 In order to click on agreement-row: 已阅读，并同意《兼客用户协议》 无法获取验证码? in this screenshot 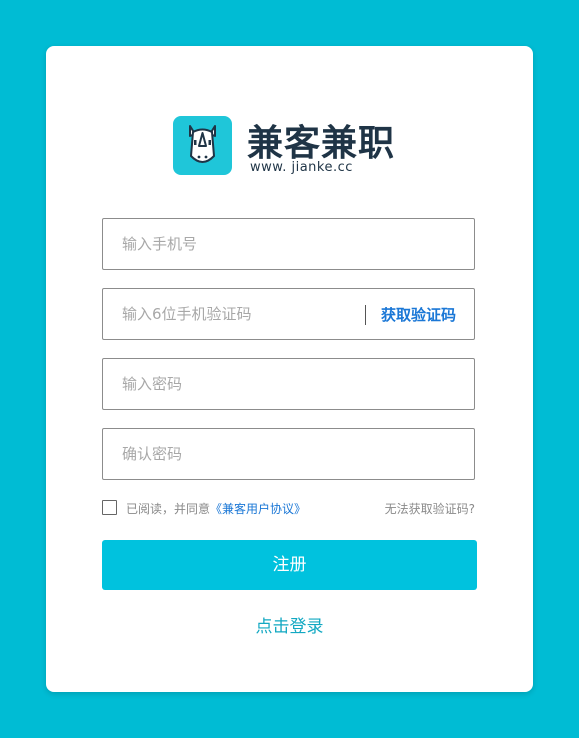, I will do `click(288, 508)`.